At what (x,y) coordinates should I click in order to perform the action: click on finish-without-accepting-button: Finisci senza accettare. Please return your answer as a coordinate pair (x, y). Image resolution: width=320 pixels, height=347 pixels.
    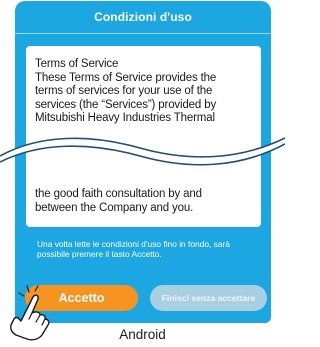
    Looking at the image, I should click on (208, 298).